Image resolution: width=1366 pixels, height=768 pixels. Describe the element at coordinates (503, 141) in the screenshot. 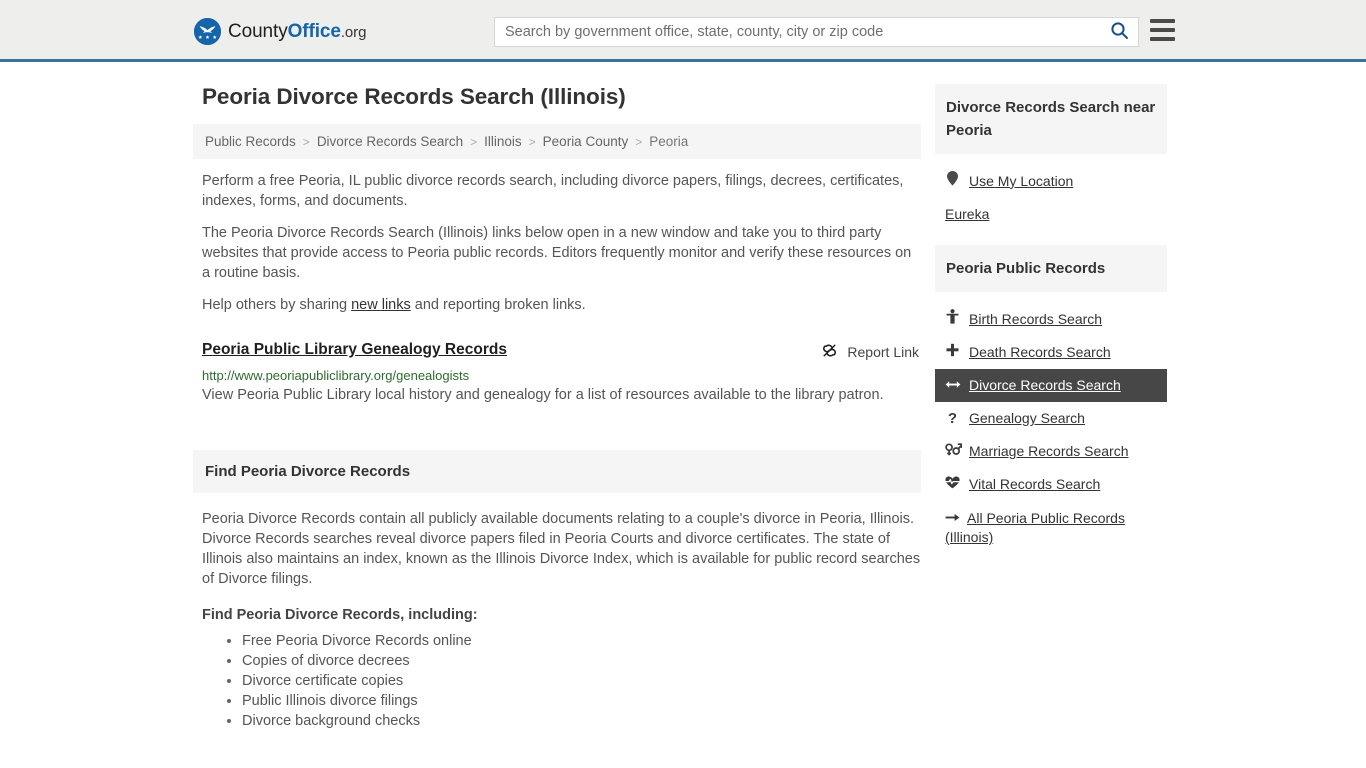

I see `breadcrumb-item-illinois: Illinois` at that location.